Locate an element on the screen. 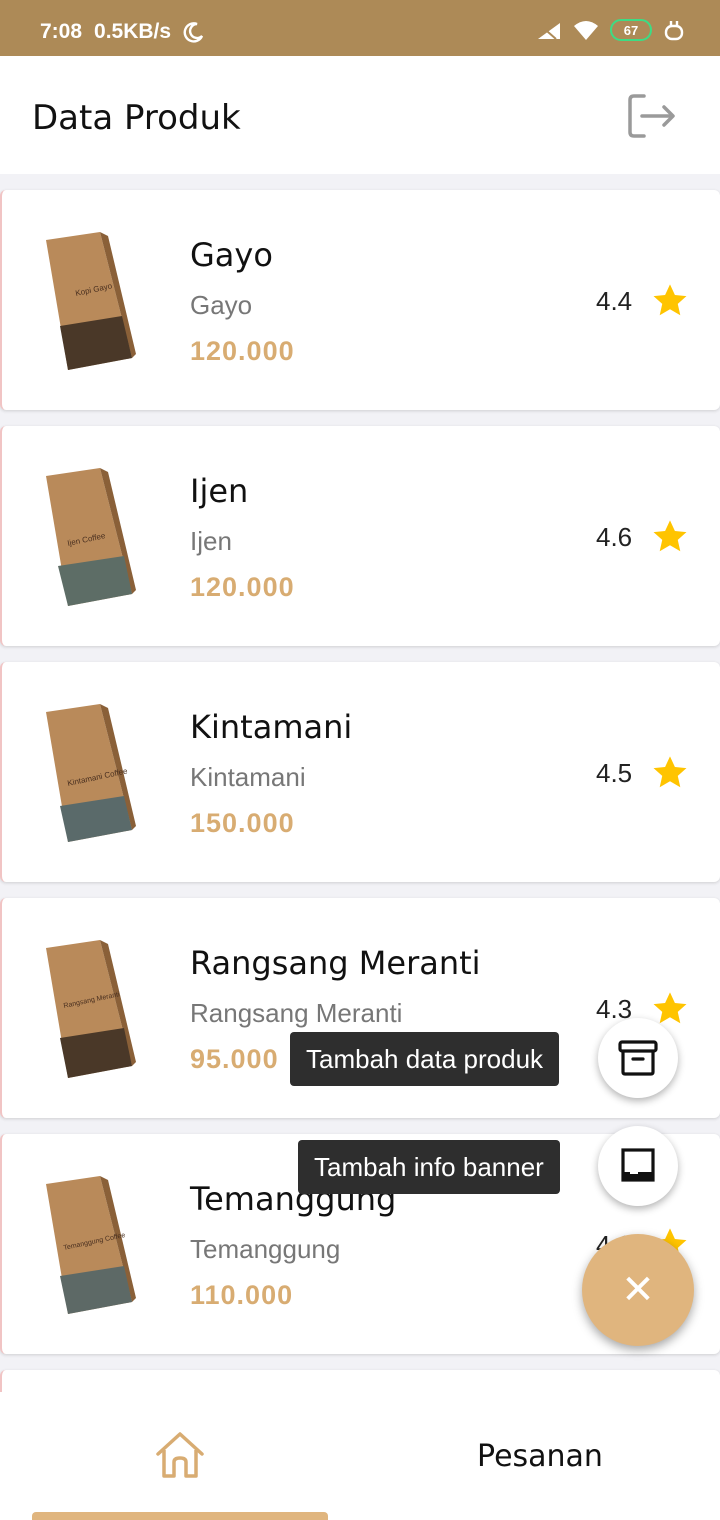  moon-icon is located at coordinates (193, 32).